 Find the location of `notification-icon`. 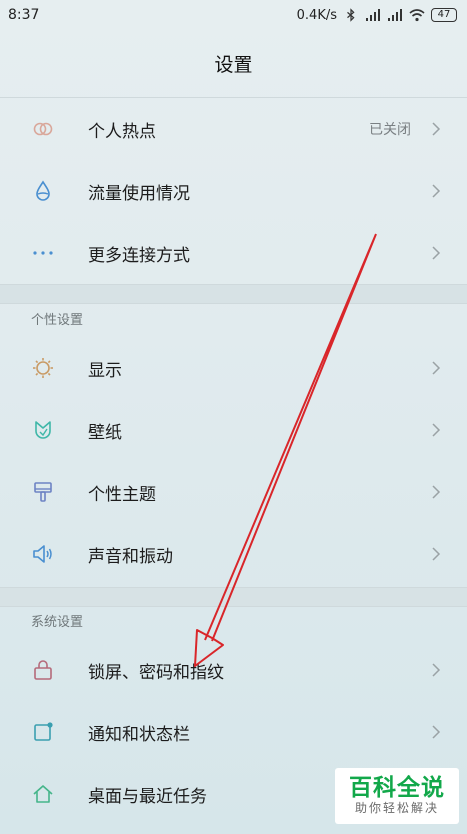

notification-icon is located at coordinates (43, 731).